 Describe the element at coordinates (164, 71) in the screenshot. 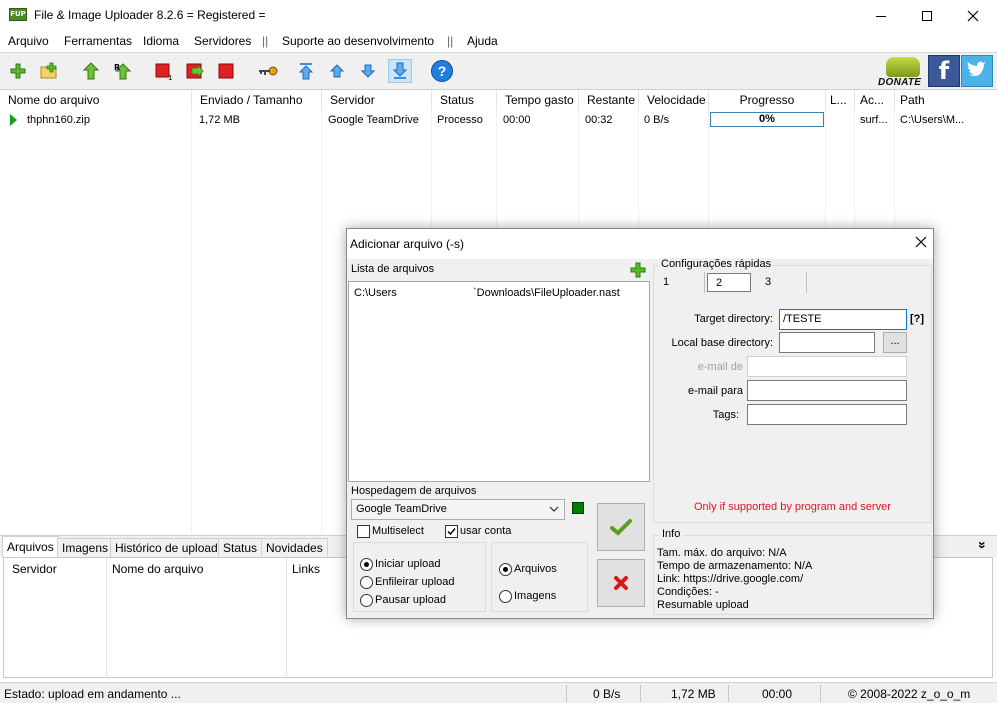

I see `stop-button: 1` at that location.